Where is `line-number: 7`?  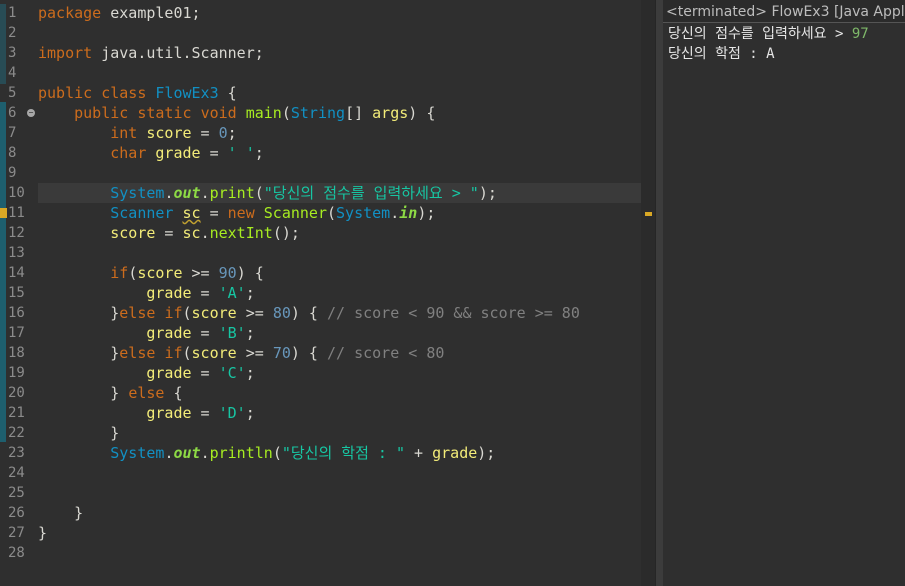 line-number: 7 is located at coordinates (18, 133).